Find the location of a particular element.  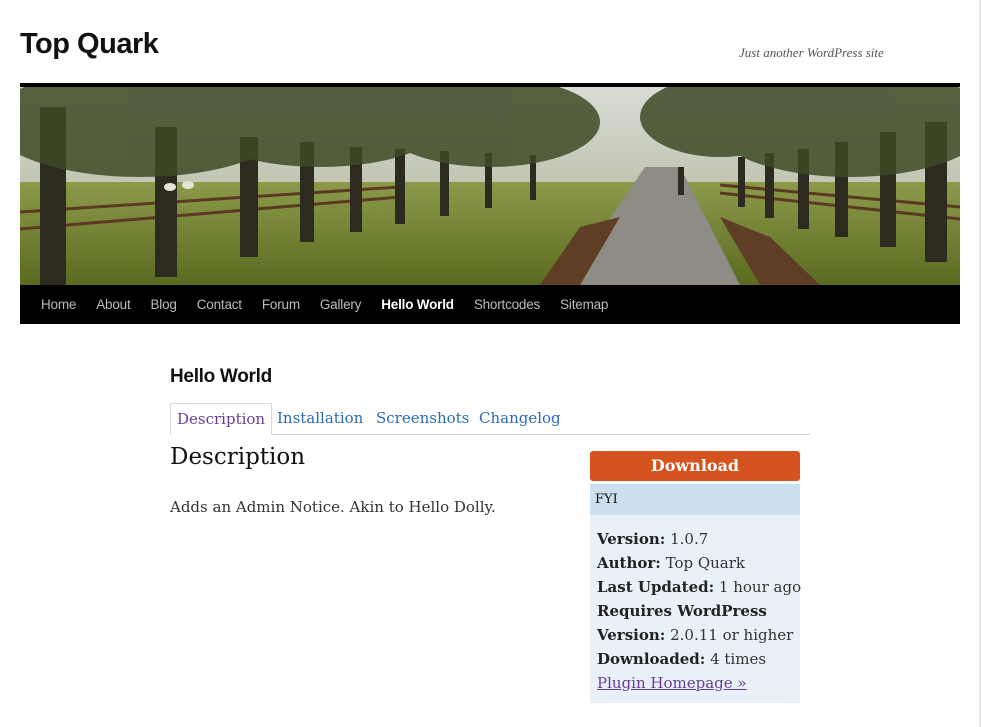

nav-item-about: About is located at coordinates (113, 304).